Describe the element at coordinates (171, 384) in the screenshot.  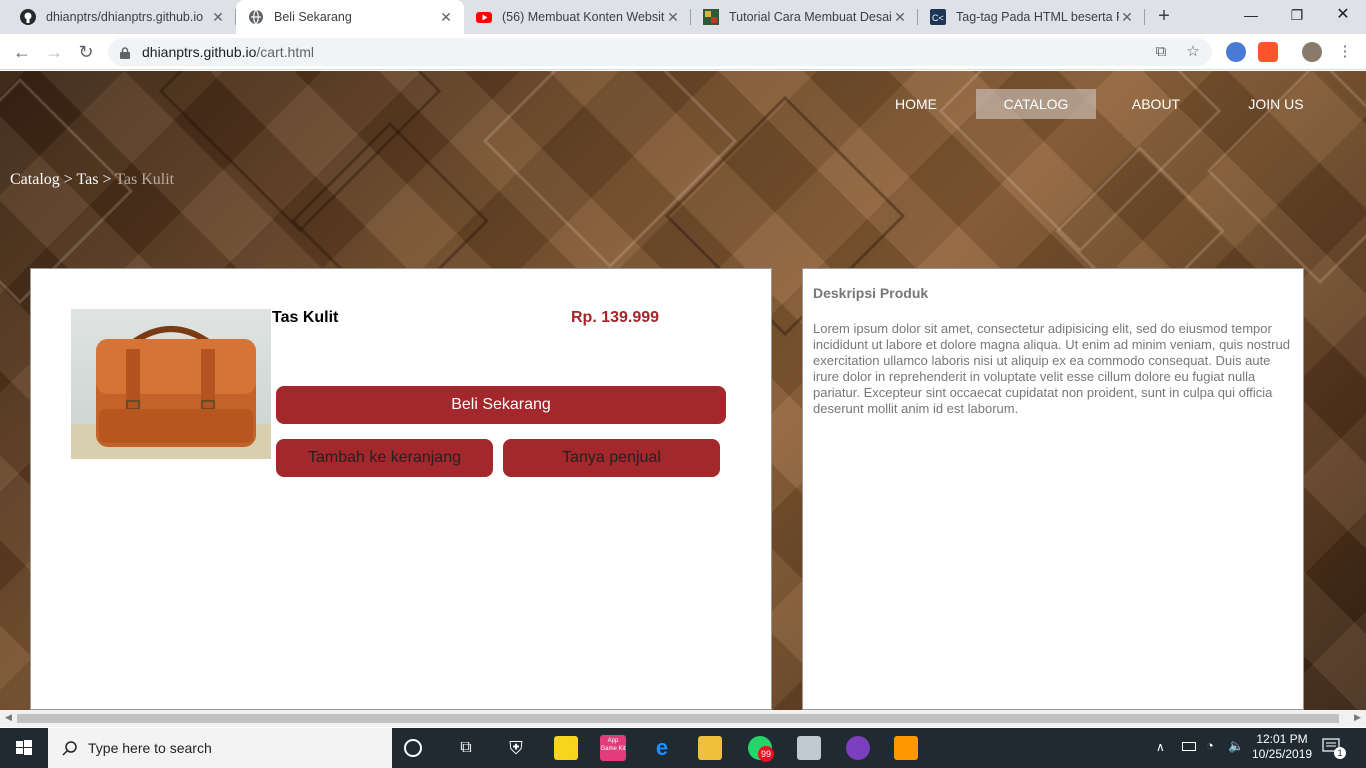
I see `product-image` at that location.